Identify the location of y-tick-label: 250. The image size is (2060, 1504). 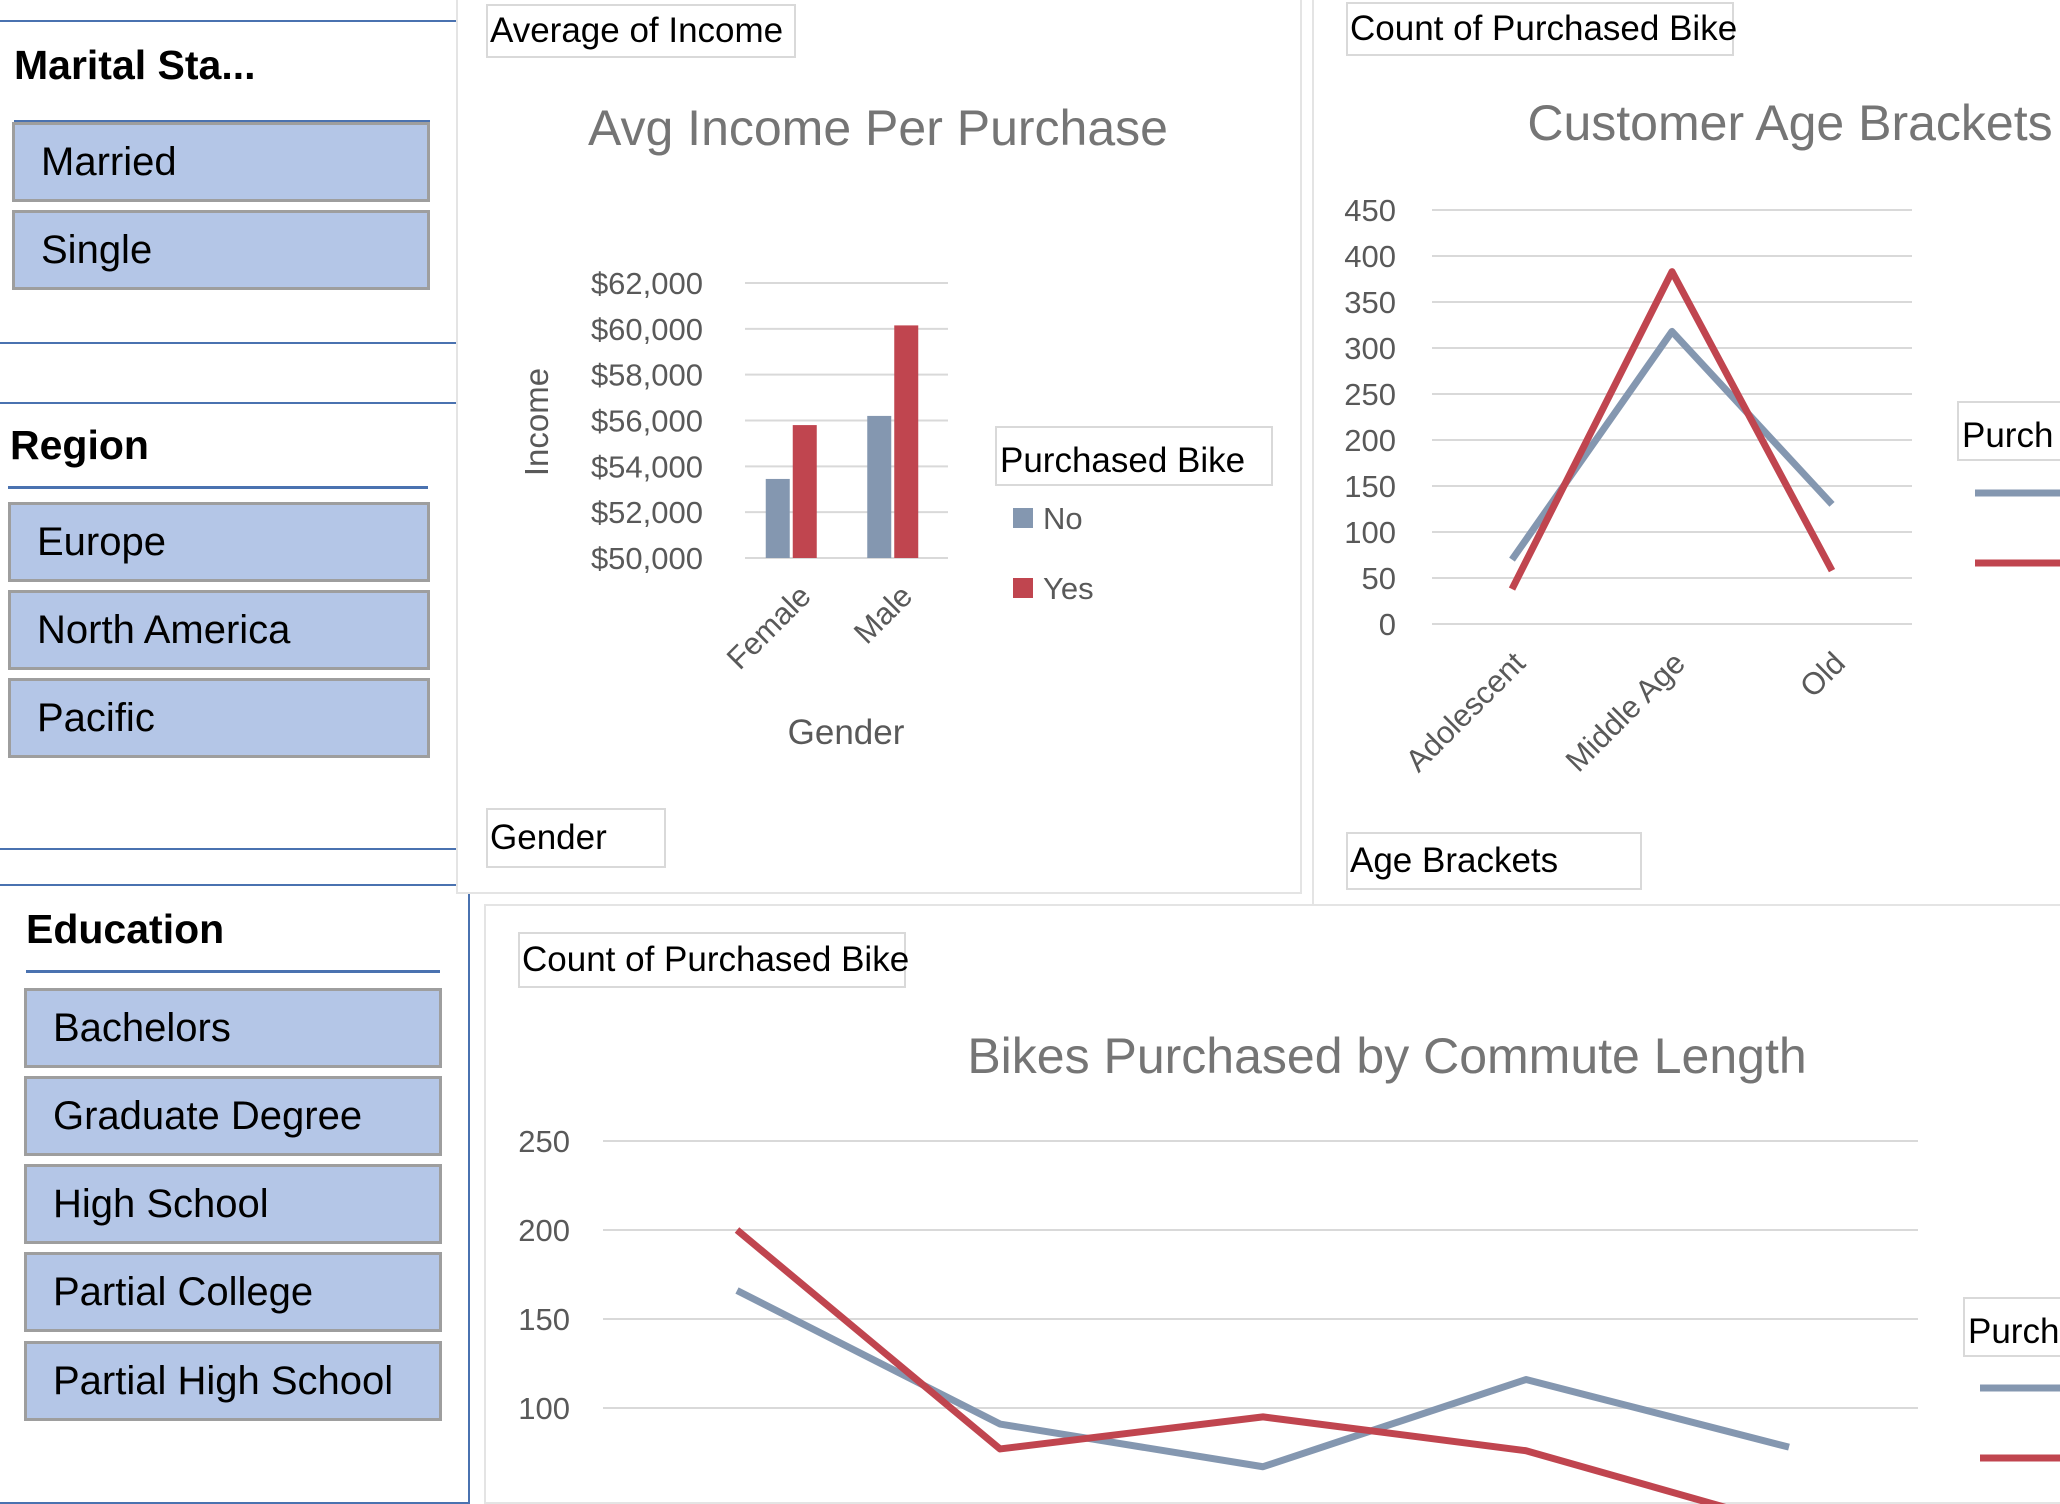
(544, 1141).